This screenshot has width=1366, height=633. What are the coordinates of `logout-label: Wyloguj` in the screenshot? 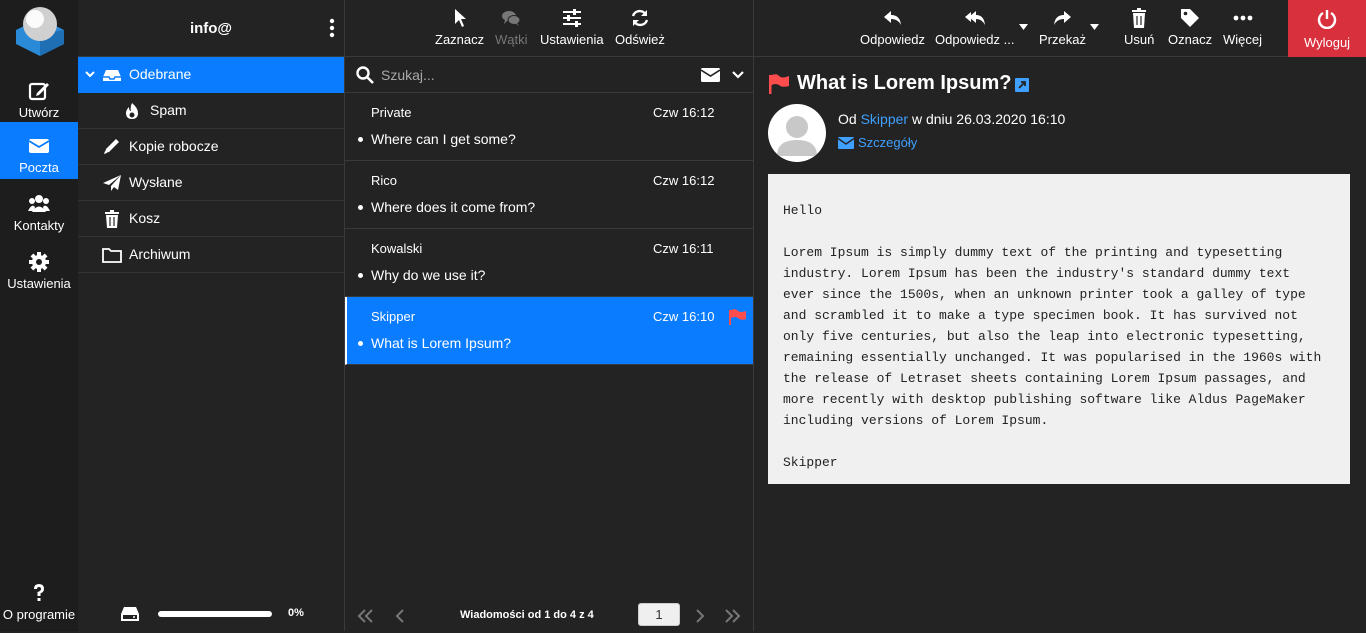 It's located at (1327, 42).